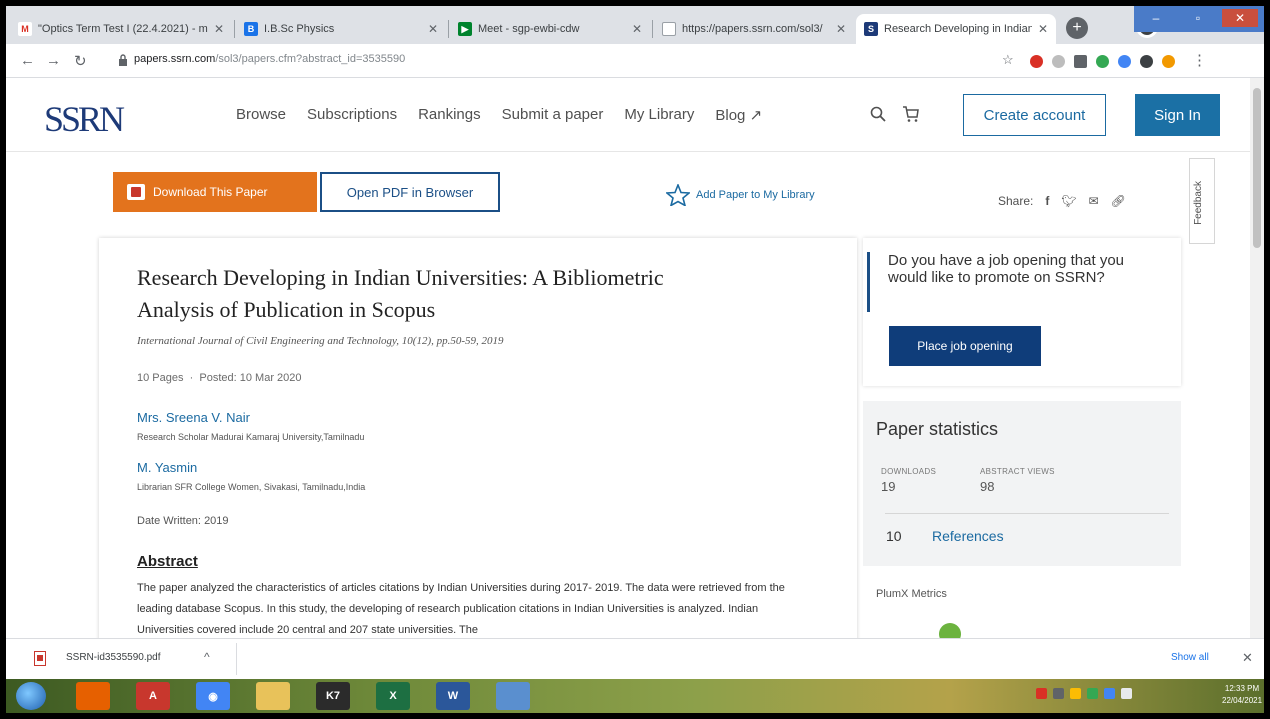 This screenshot has height=719, width=1270. Describe the element at coordinates (950, 630) in the screenshot. I see `plumx-badge-icon` at that location.